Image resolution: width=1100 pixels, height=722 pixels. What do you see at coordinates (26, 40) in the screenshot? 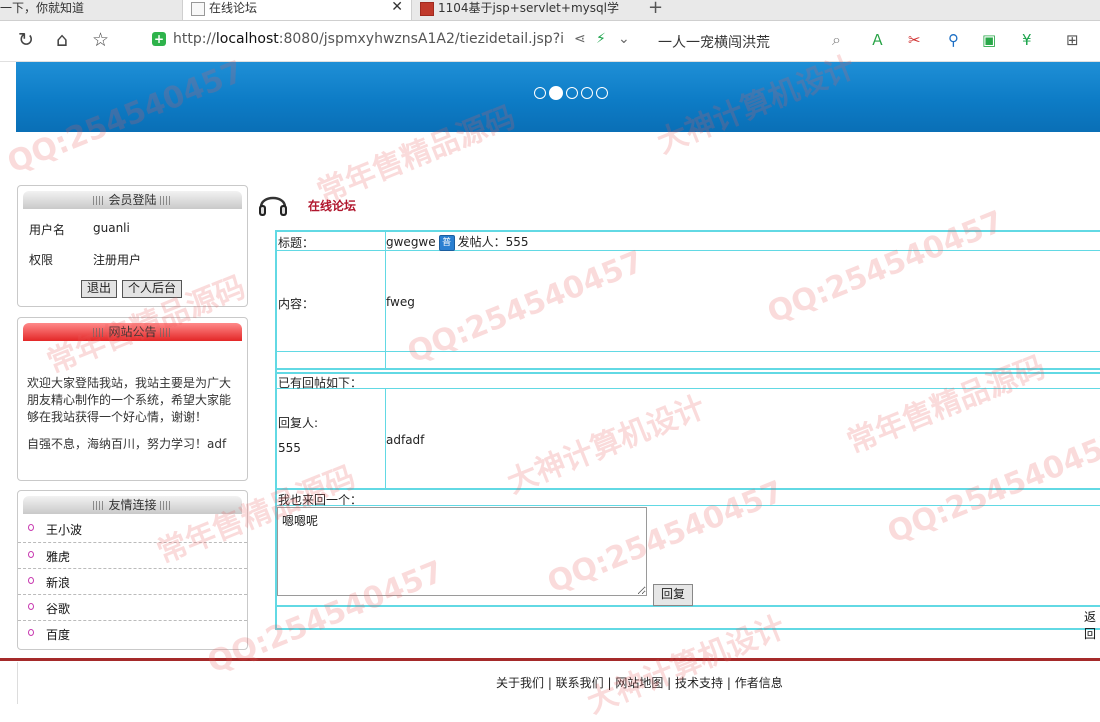
I see `reload-icon: ↻` at bounding box center [26, 40].